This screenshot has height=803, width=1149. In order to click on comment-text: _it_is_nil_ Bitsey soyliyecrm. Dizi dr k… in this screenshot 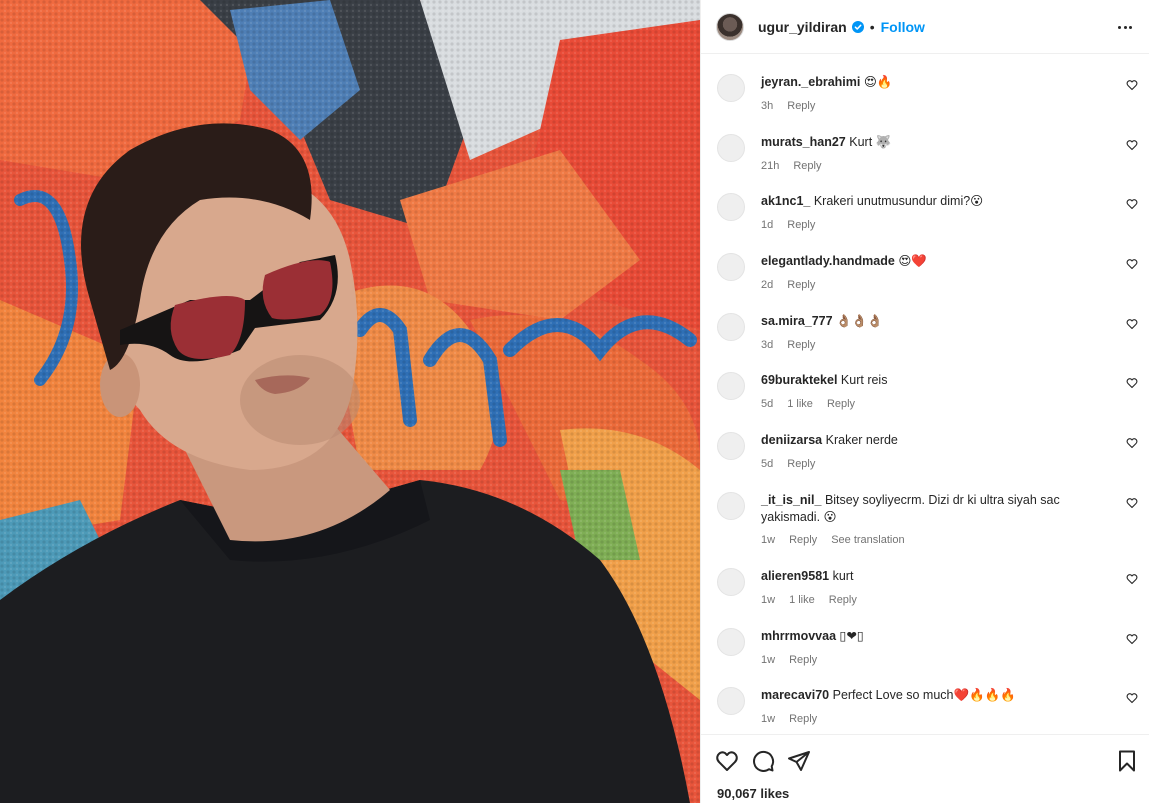, I will do `click(936, 509)`.